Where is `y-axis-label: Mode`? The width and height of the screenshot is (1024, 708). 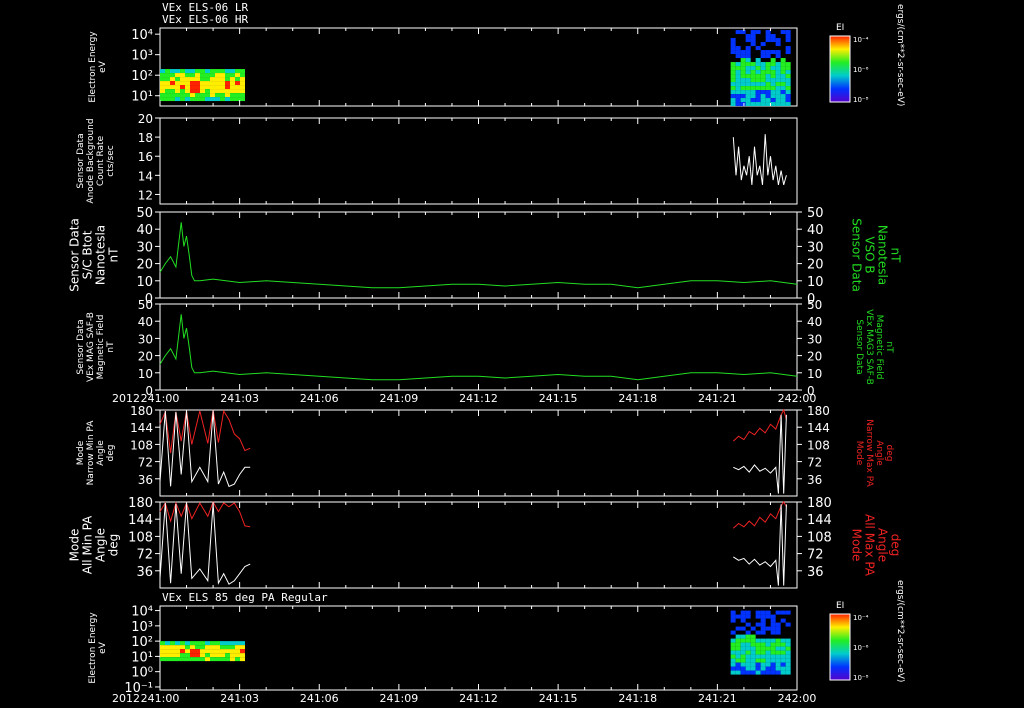
y-axis-label: Mode is located at coordinates (75, 545).